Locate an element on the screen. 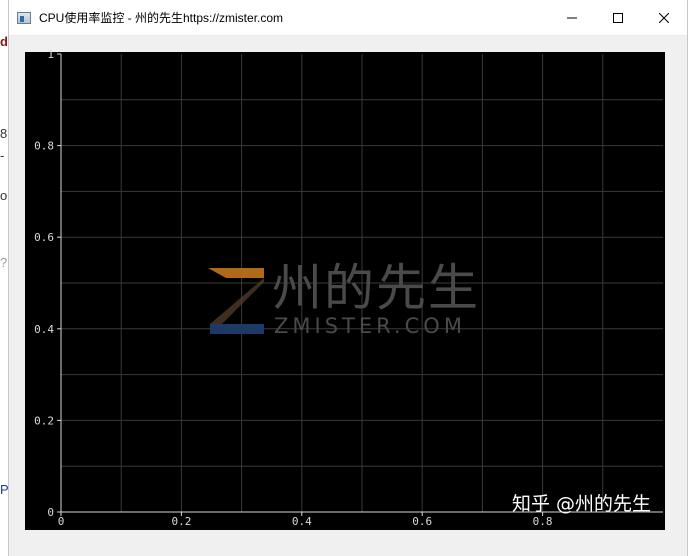 This screenshot has width=688, height=556. background-fragment: - is located at coordinates (2, 155).